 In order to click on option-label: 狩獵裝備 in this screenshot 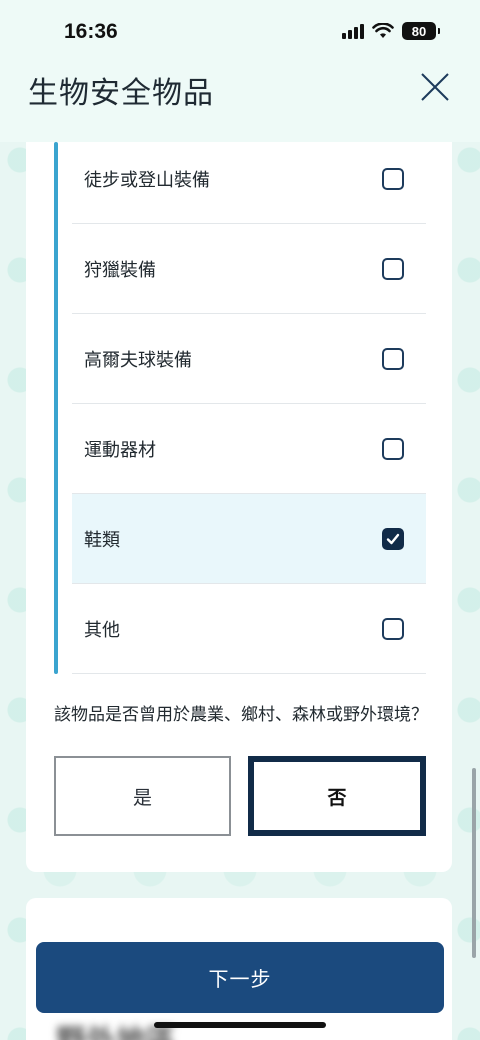, I will do `click(120, 270)`.